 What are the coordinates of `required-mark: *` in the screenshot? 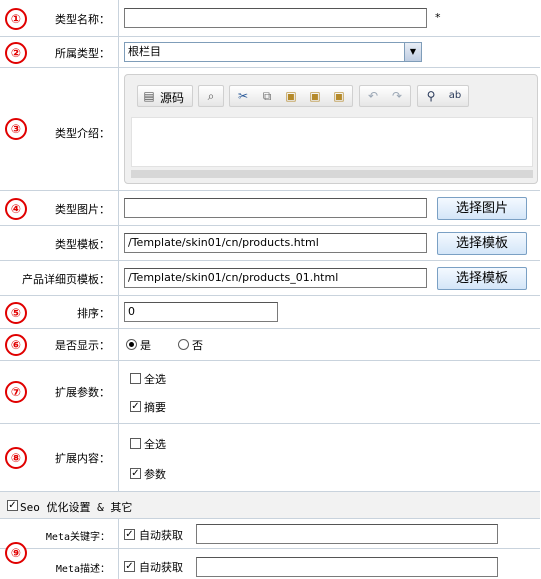 It's located at (438, 17).